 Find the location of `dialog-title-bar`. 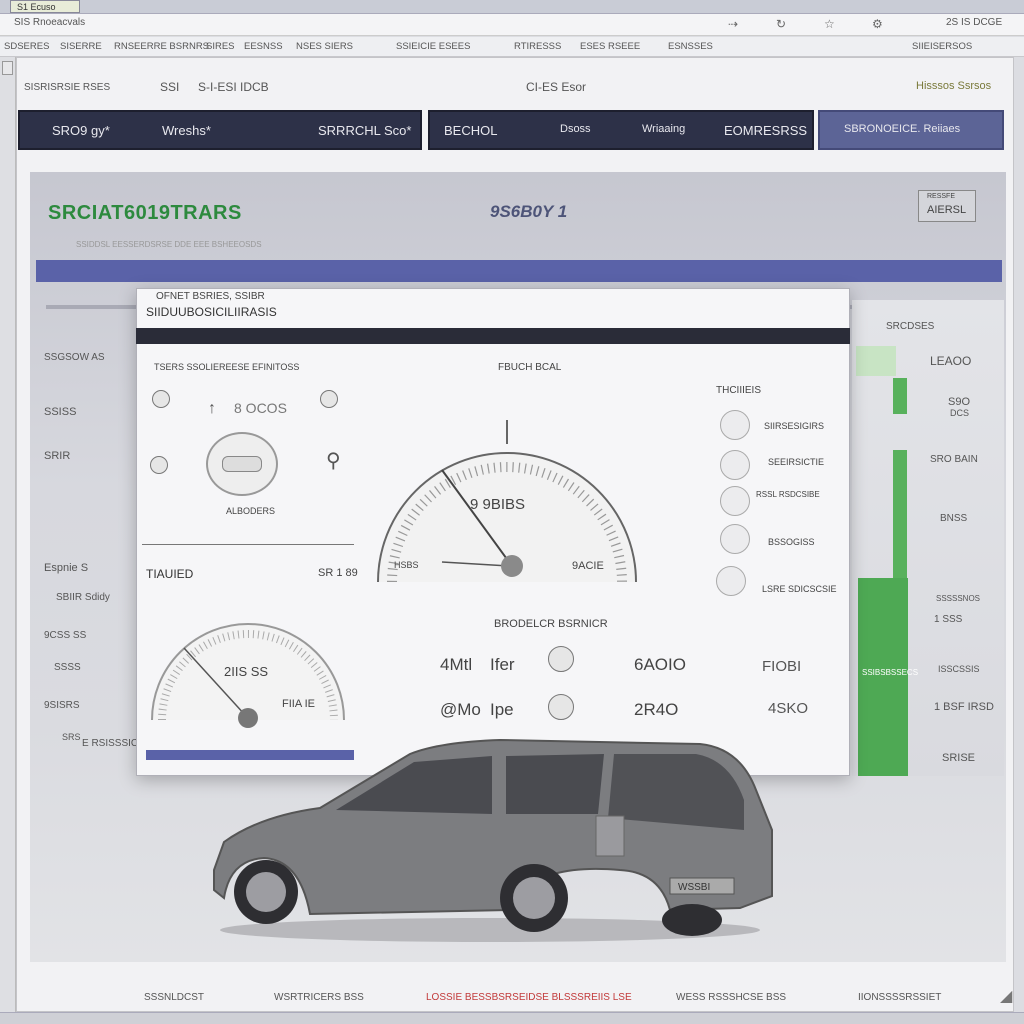

dialog-title-bar is located at coordinates (493, 336).